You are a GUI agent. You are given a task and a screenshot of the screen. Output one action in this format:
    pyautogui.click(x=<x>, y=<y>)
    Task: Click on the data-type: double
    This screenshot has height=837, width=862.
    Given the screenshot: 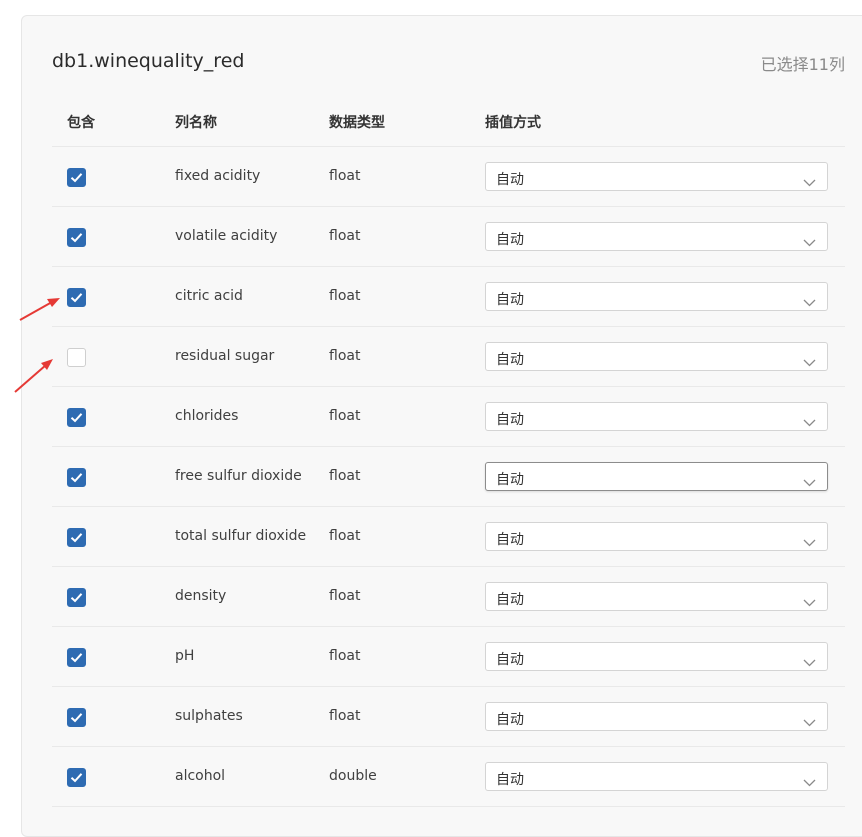 What is the action you would take?
    pyautogui.click(x=353, y=776)
    